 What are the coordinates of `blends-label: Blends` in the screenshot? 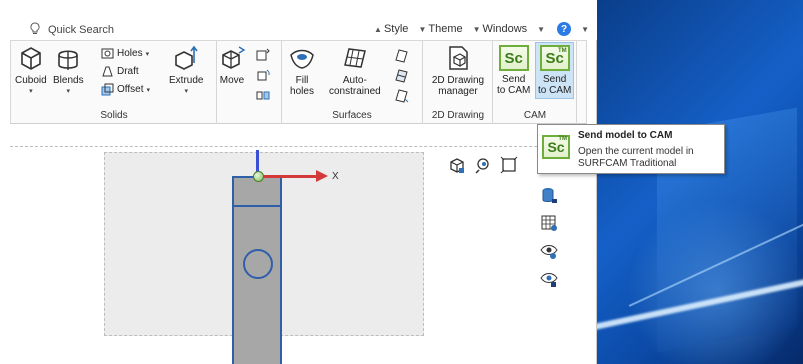 It's located at (68, 80).